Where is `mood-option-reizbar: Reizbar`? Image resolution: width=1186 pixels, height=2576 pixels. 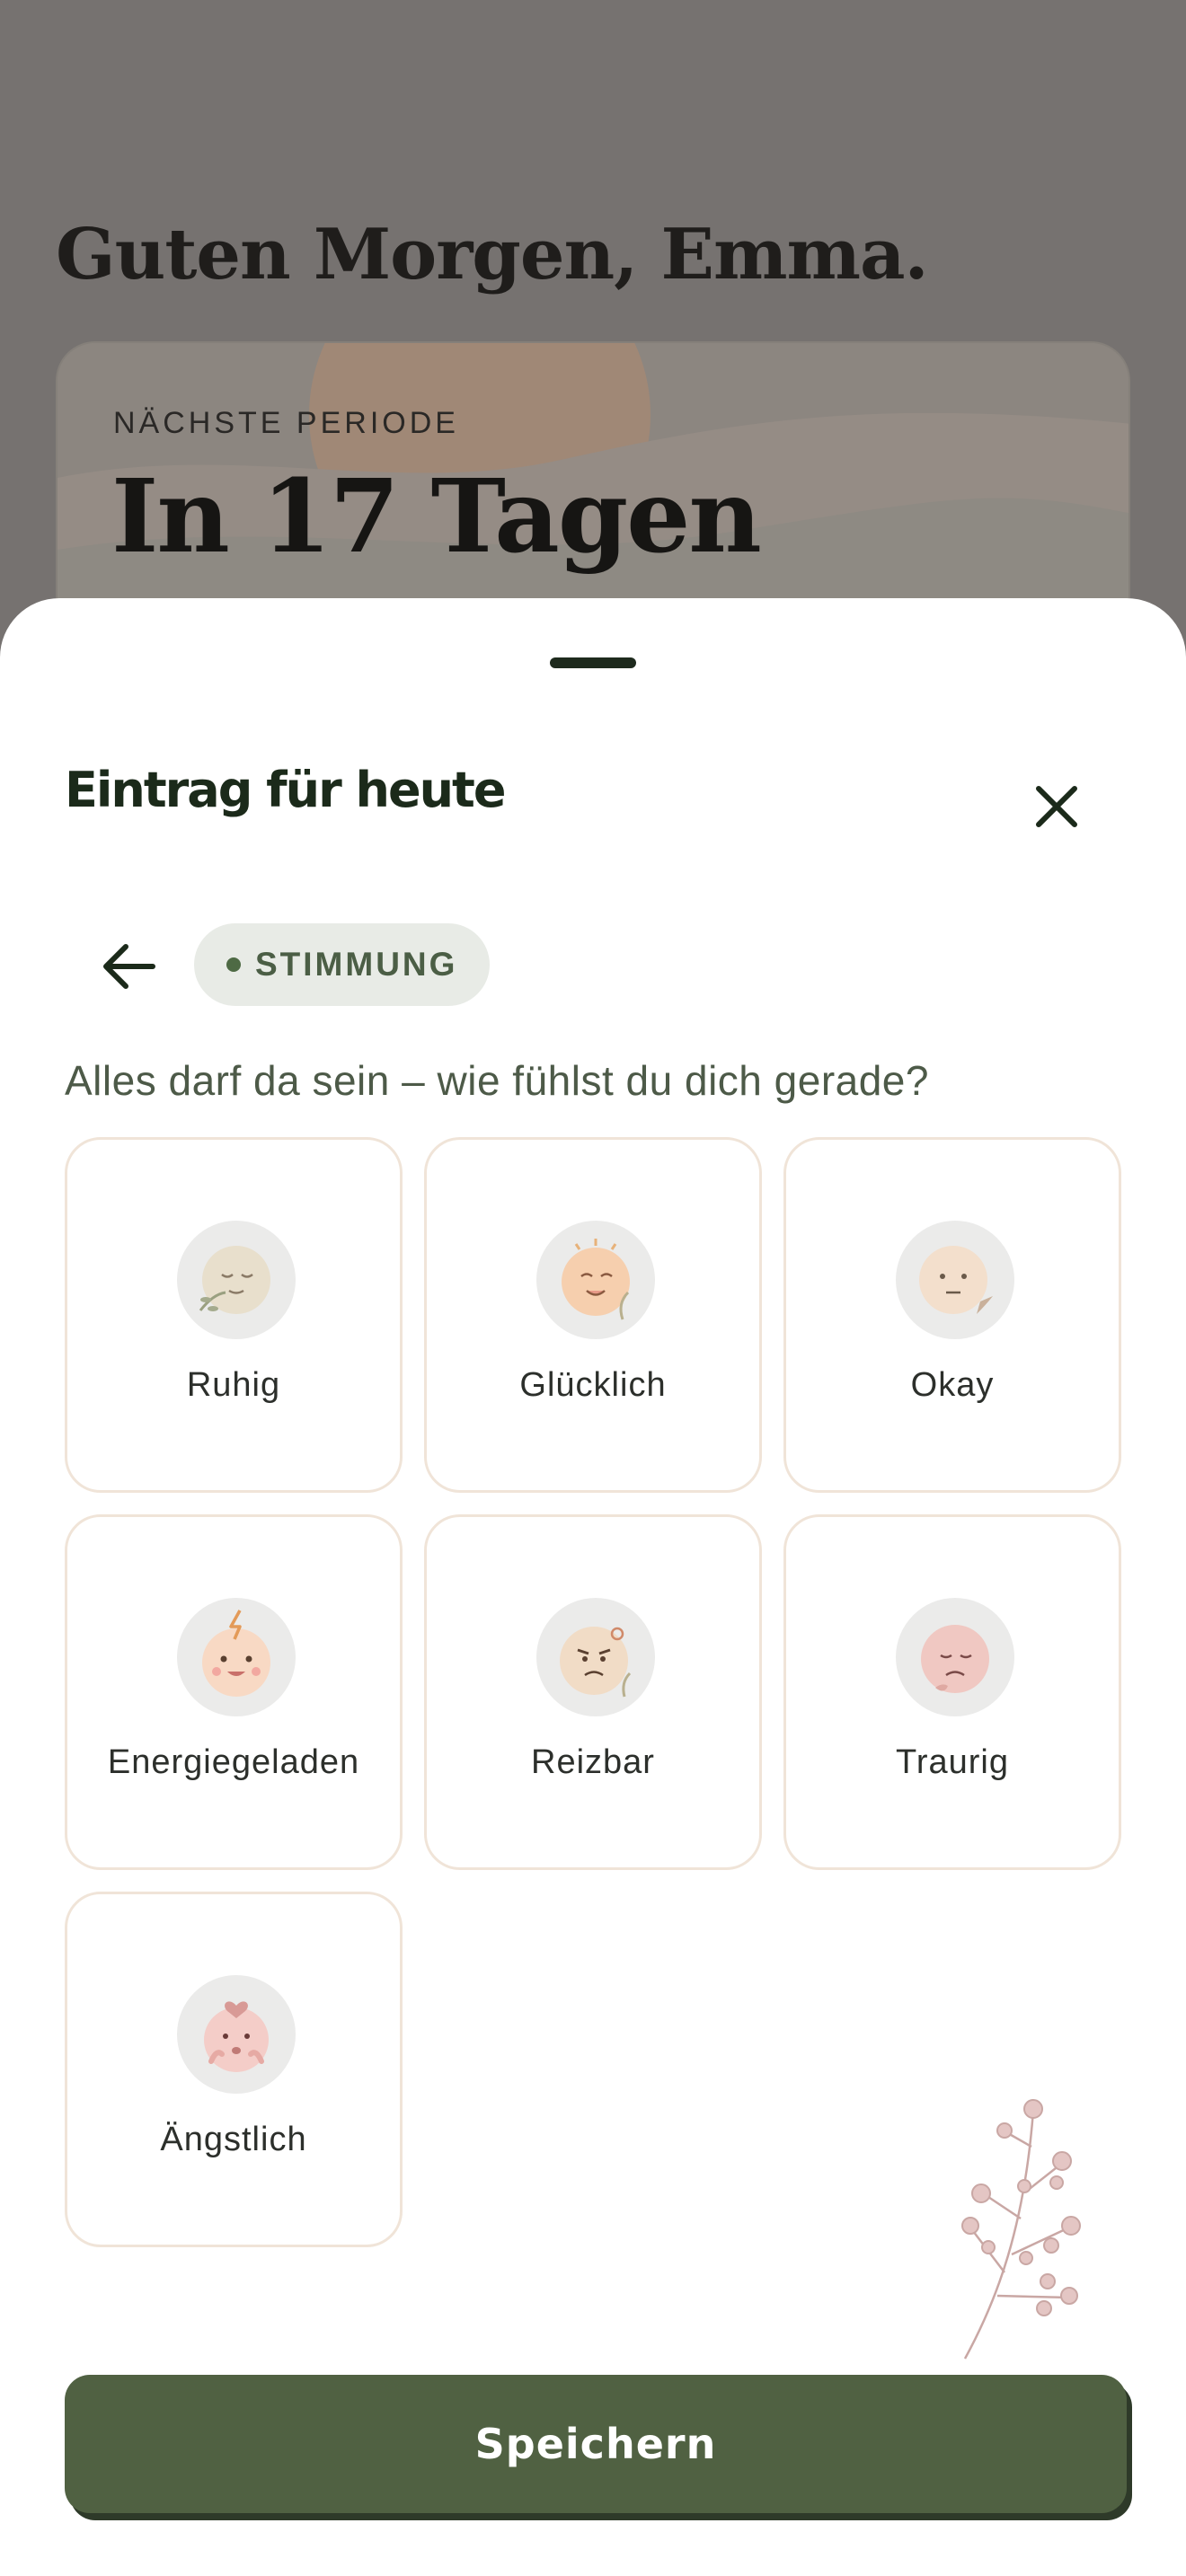 mood-option-reizbar: Reizbar is located at coordinates (593, 1692).